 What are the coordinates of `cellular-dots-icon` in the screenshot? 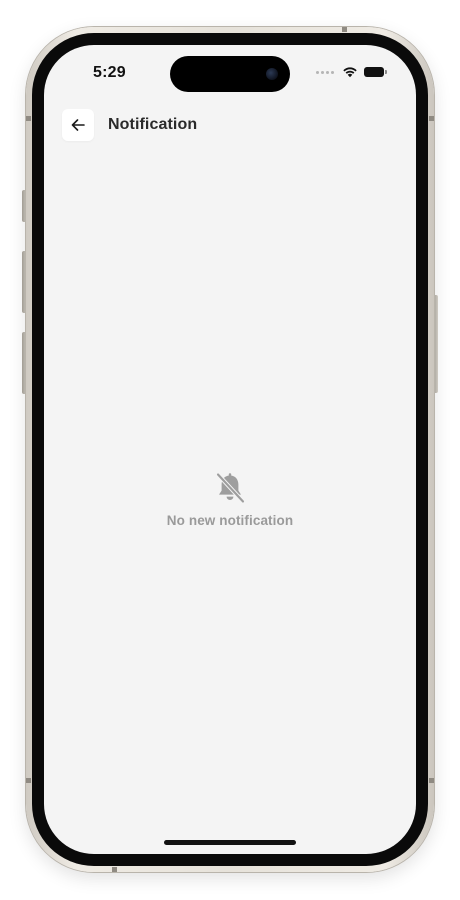 It's located at (325, 72).